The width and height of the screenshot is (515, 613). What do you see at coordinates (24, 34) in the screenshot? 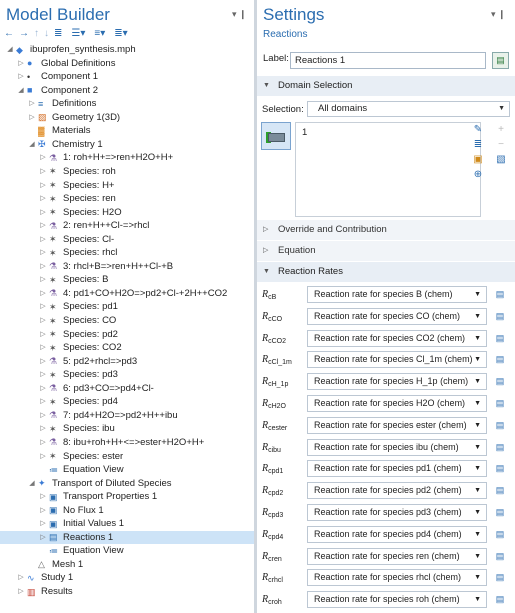
I see `forward-icon: →` at bounding box center [24, 34].